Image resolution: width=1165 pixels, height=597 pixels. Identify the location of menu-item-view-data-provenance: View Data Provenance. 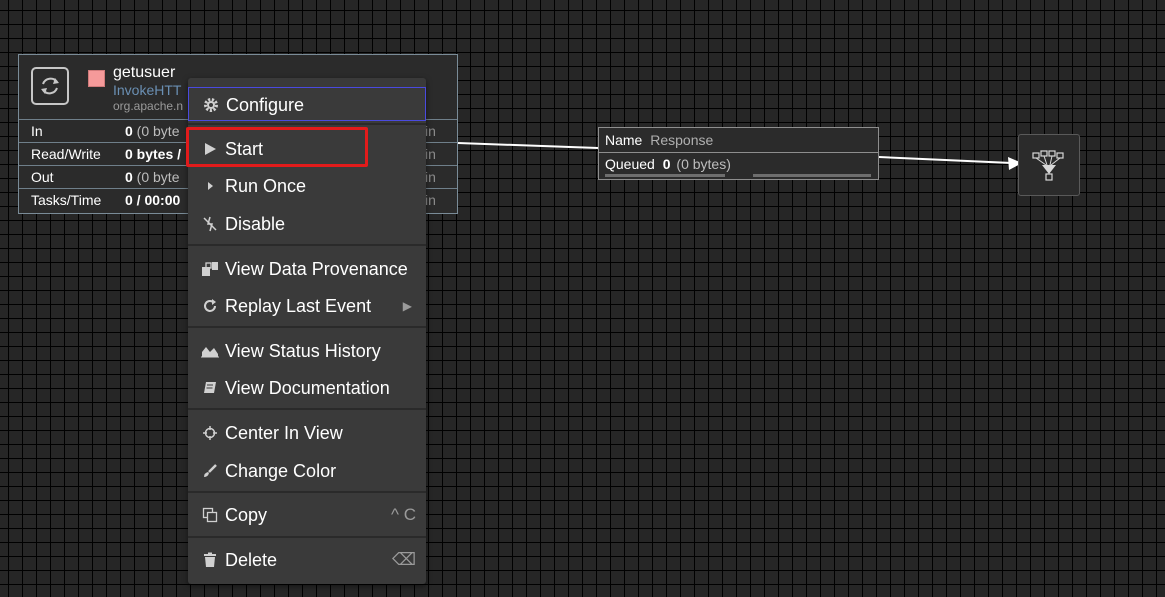
(307, 269).